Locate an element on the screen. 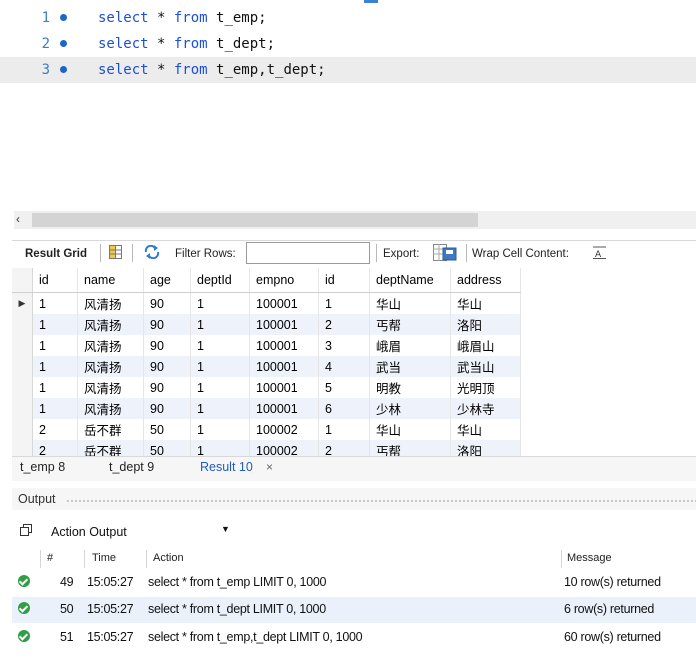  table-row: 1 风清扬 90 1 100001 2 丐帮 洛阳 is located at coordinates (266, 324).